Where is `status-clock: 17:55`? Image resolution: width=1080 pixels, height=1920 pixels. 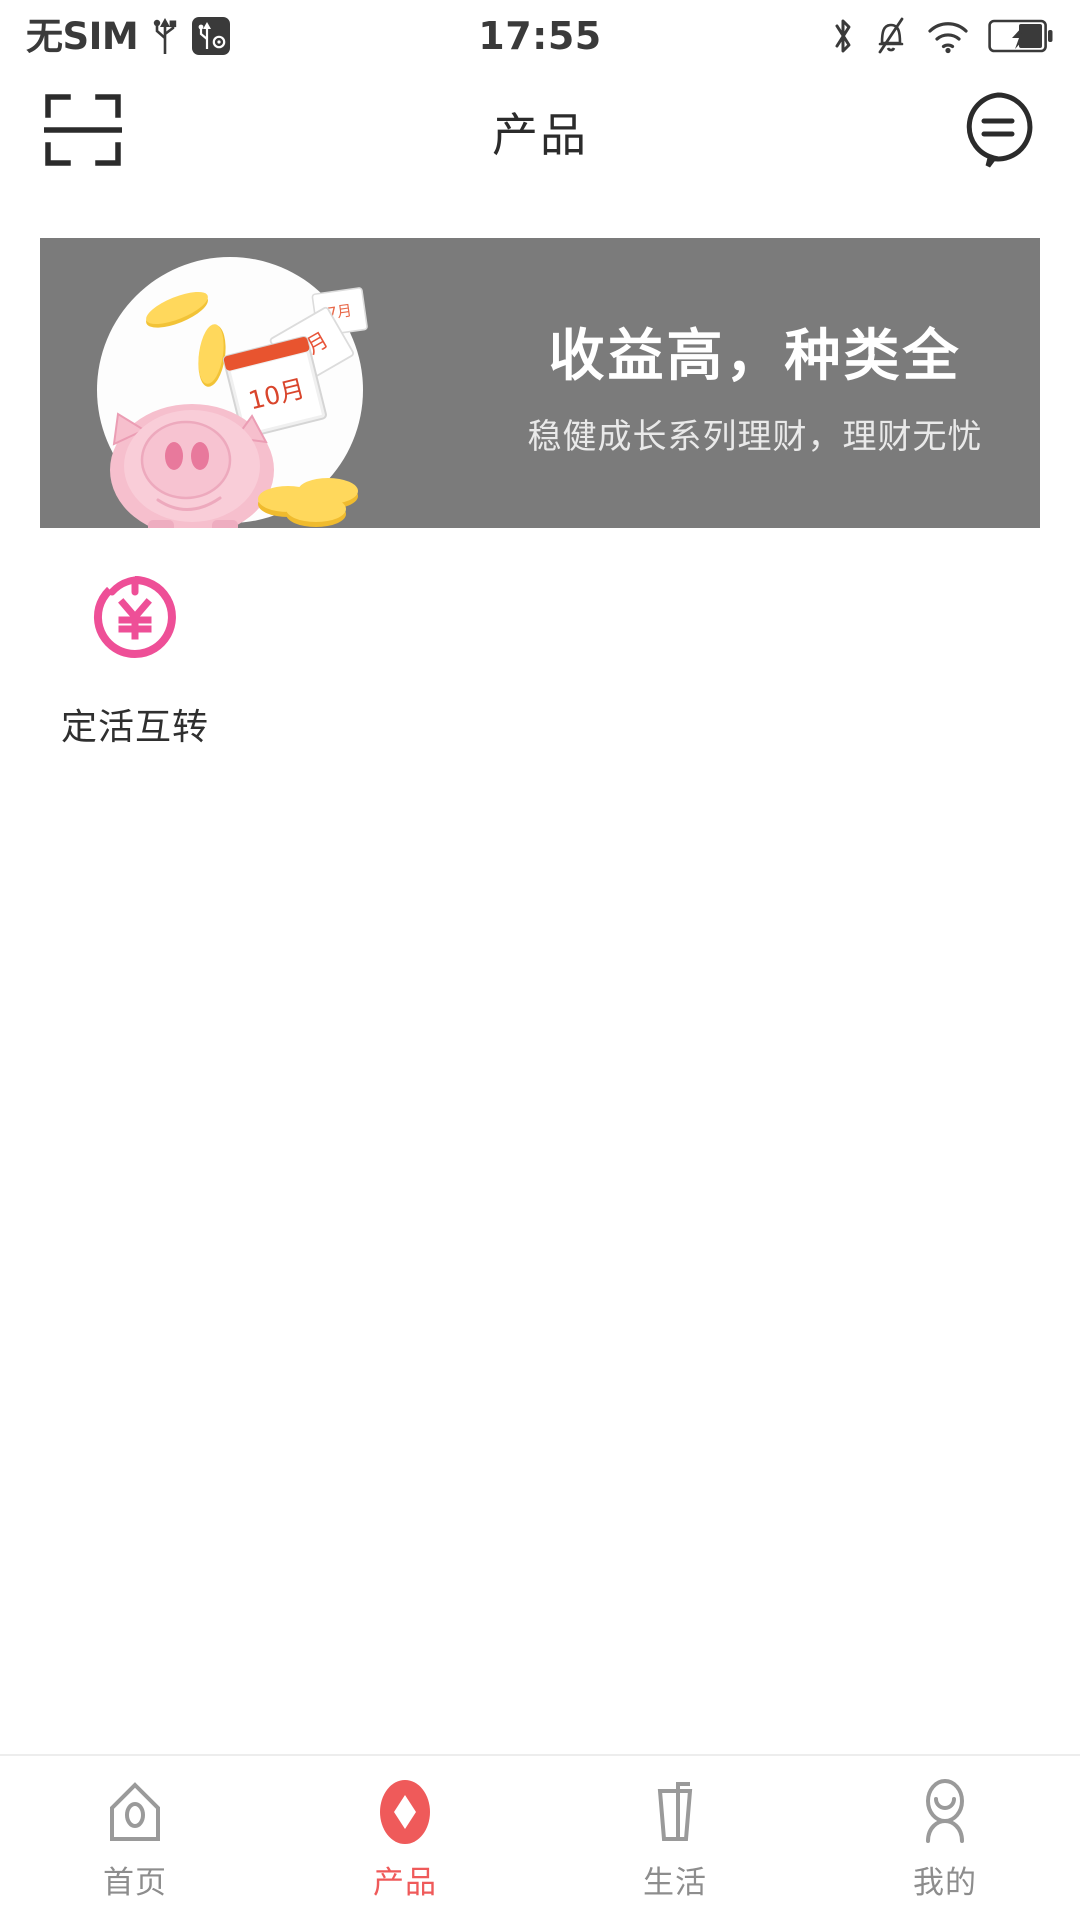
status-clock: 17:55 is located at coordinates (540, 36).